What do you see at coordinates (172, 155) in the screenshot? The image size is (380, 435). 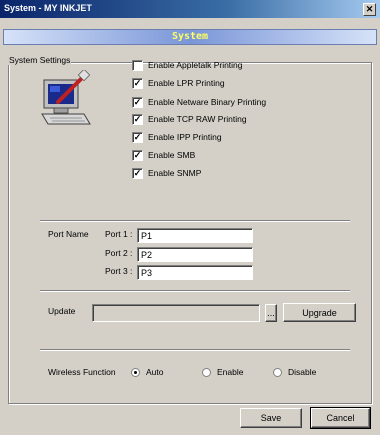 I see `checkbox-label: Enable SMB` at bounding box center [172, 155].